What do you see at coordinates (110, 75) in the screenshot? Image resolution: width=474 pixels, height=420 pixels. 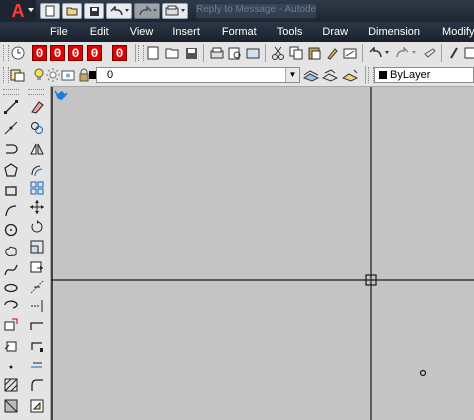 I see `layer-name: 0` at bounding box center [110, 75].